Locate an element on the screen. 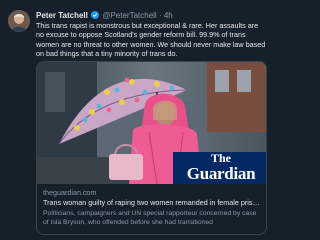 The image size is (320, 240). guardian-logo: The Guardian is located at coordinates (219, 168).